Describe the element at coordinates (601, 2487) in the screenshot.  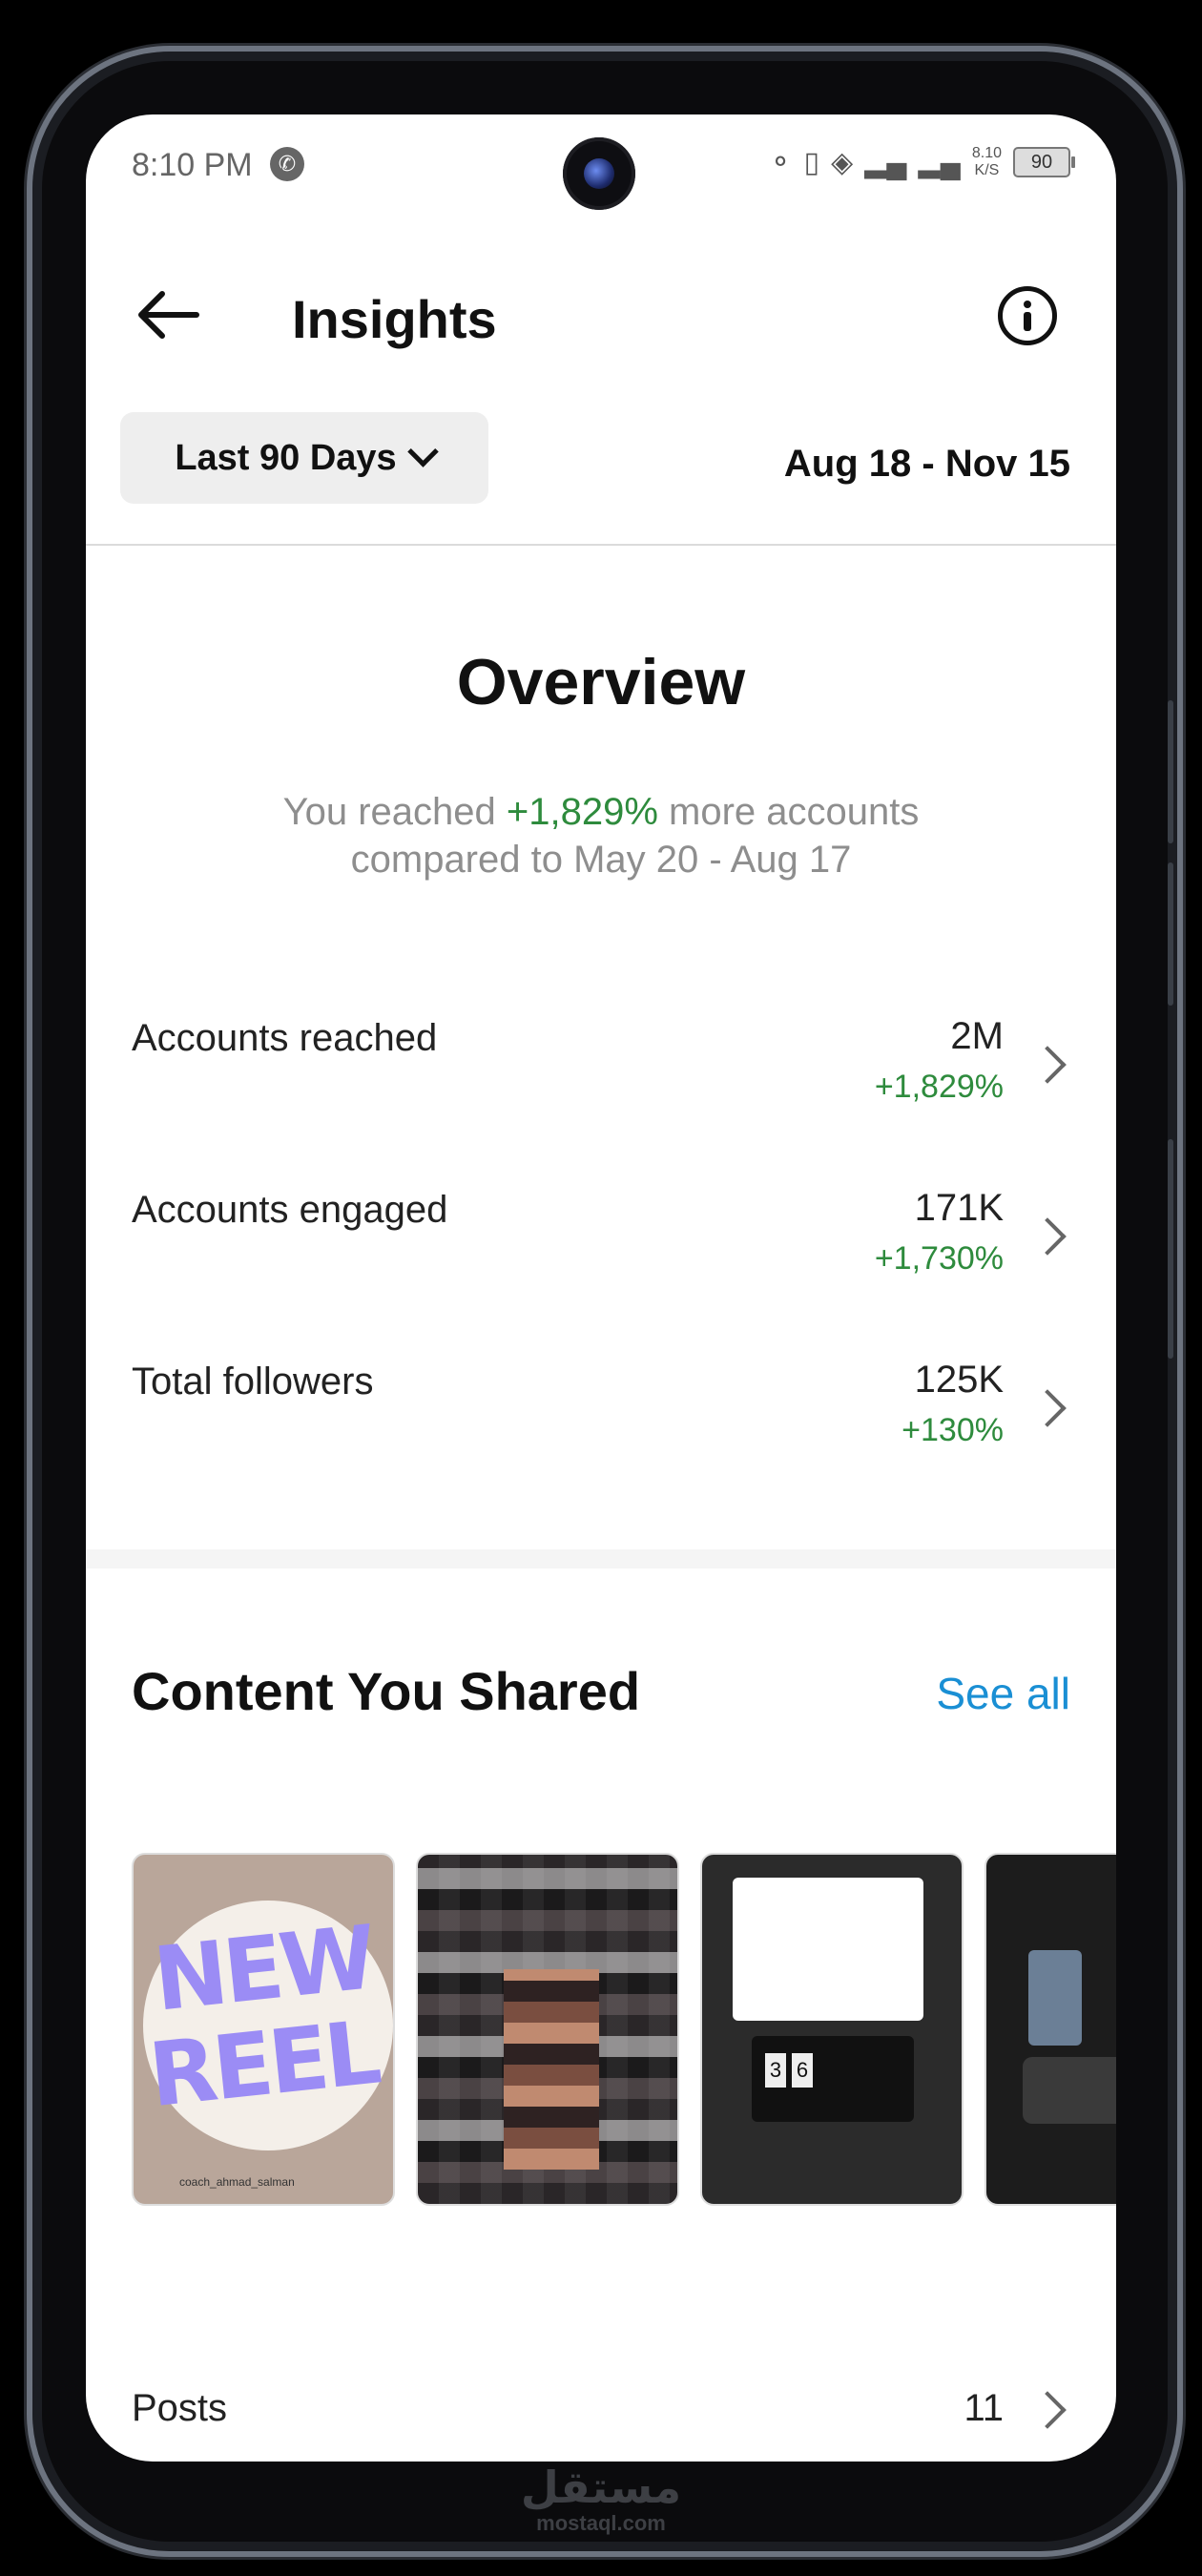
I see `watermark-arabic: مستقل` at that location.